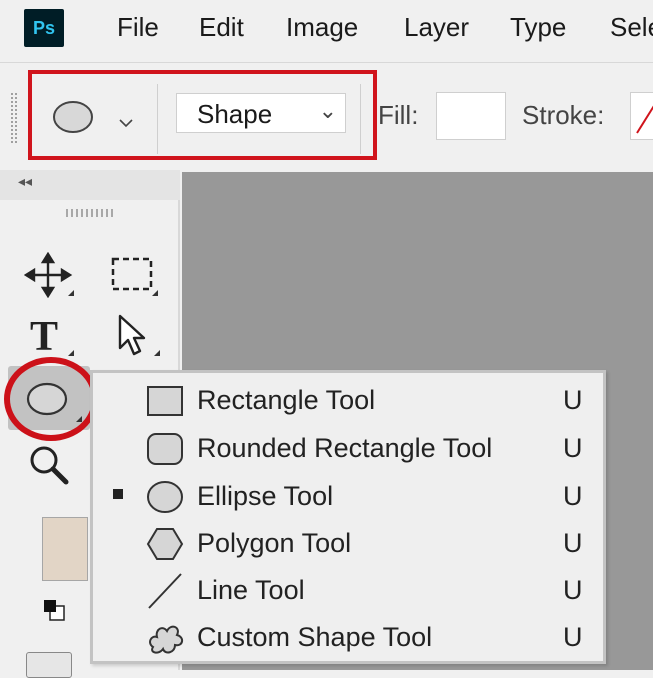 This screenshot has height=678, width=653. I want to click on type-tool: T, so click(50, 337).